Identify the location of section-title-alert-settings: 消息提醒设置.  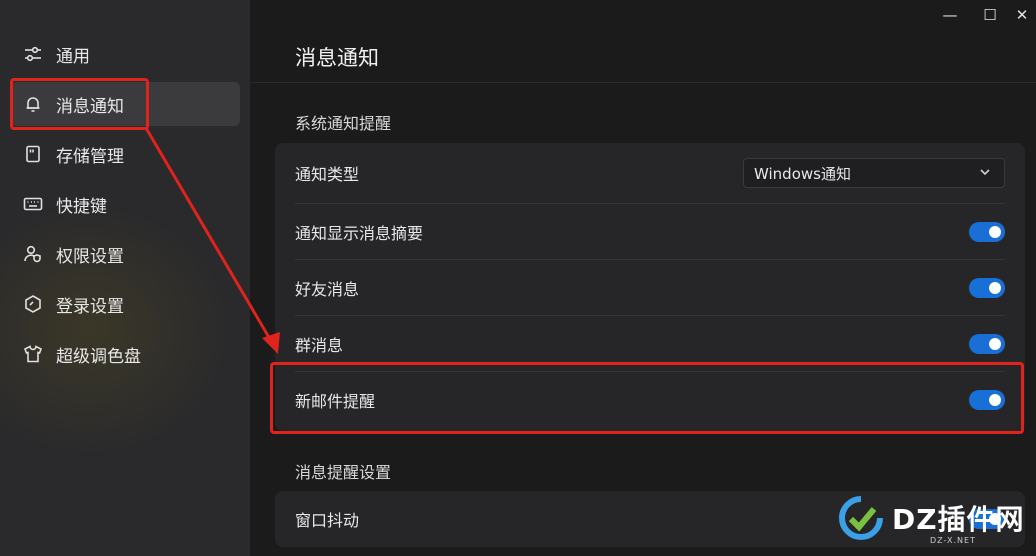
(343, 472).